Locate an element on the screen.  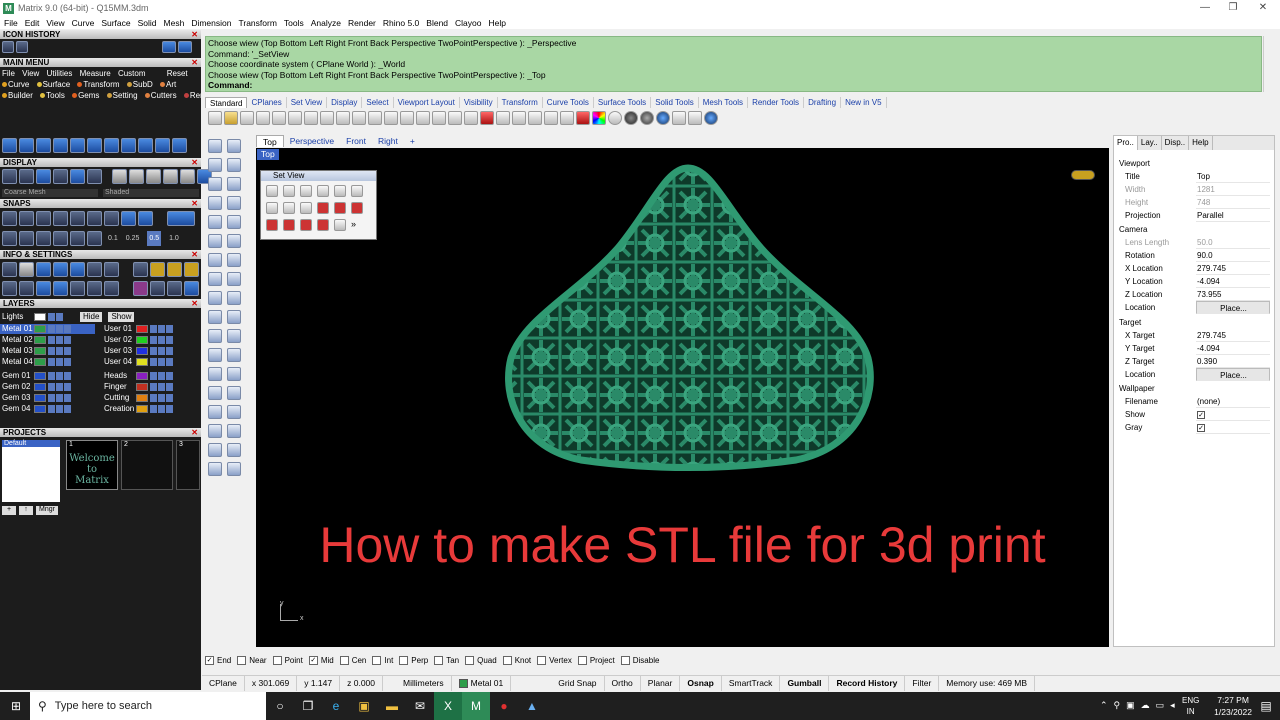
project-default: Default is located at coordinates (31, 443).